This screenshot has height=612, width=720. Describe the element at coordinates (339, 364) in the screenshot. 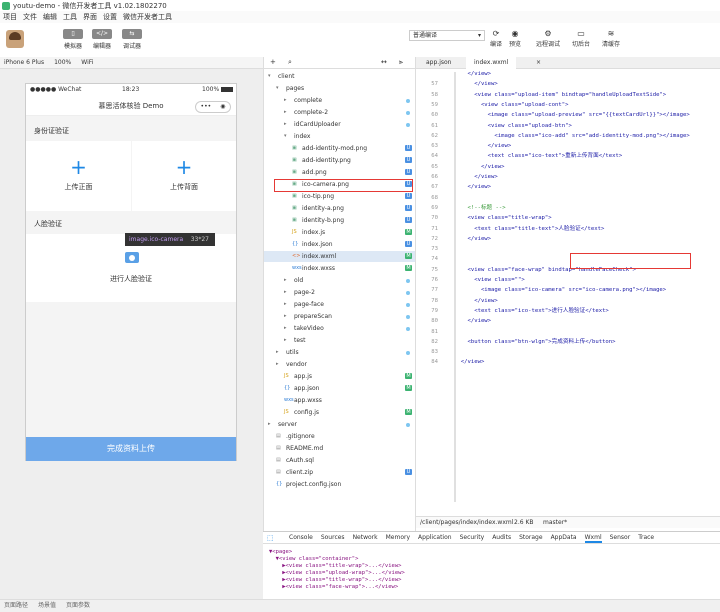

I see `tree-item: ▸ vendor` at that location.